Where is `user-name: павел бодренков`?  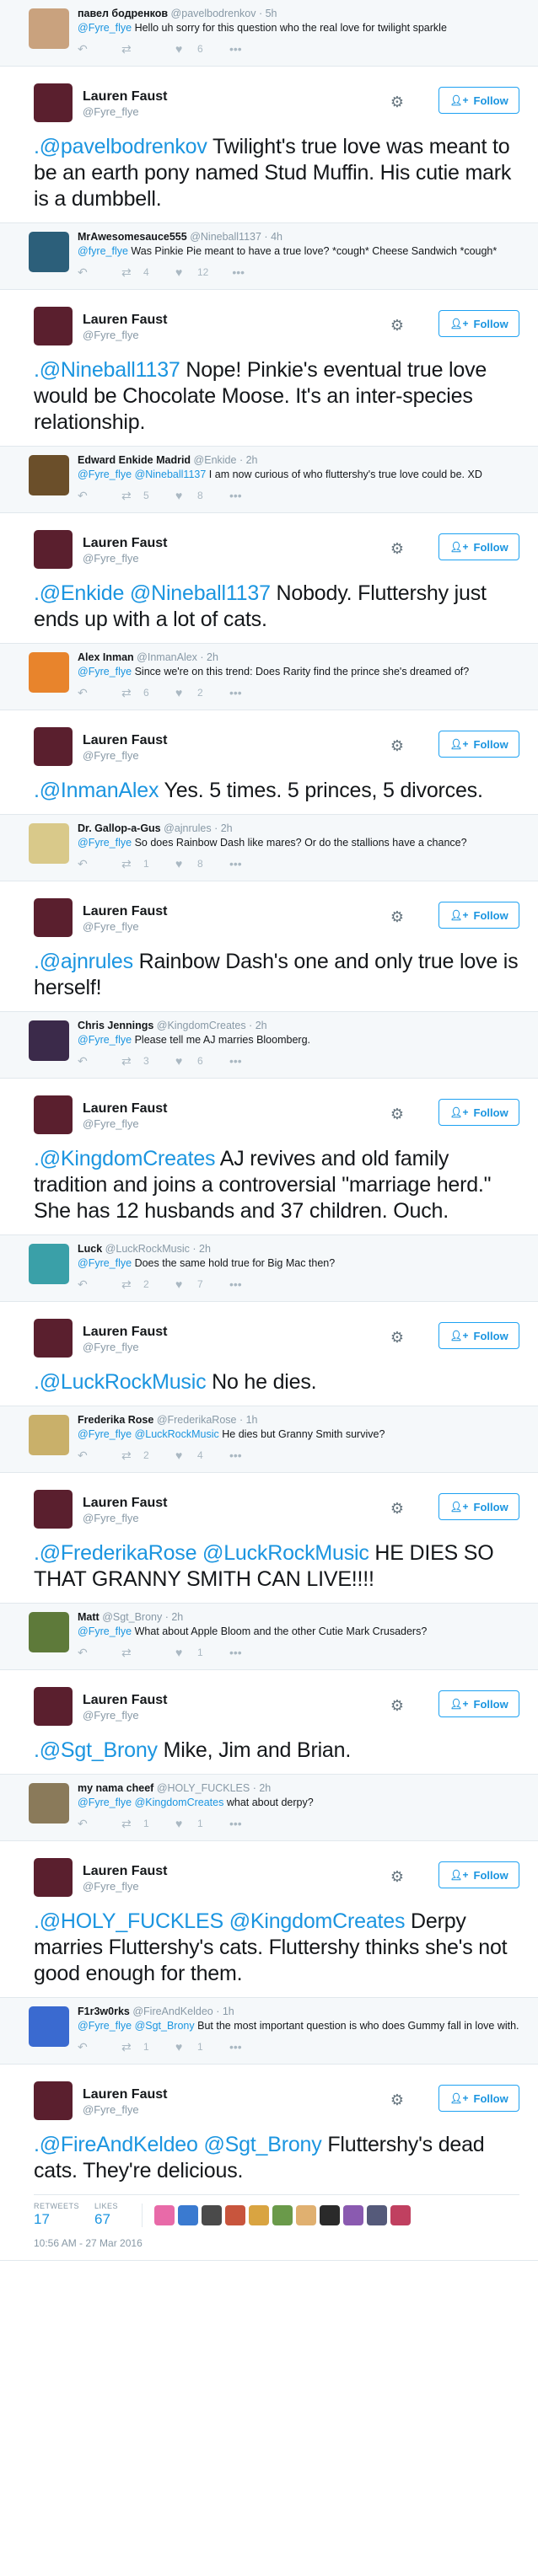 user-name: павел бодренков is located at coordinates (123, 14).